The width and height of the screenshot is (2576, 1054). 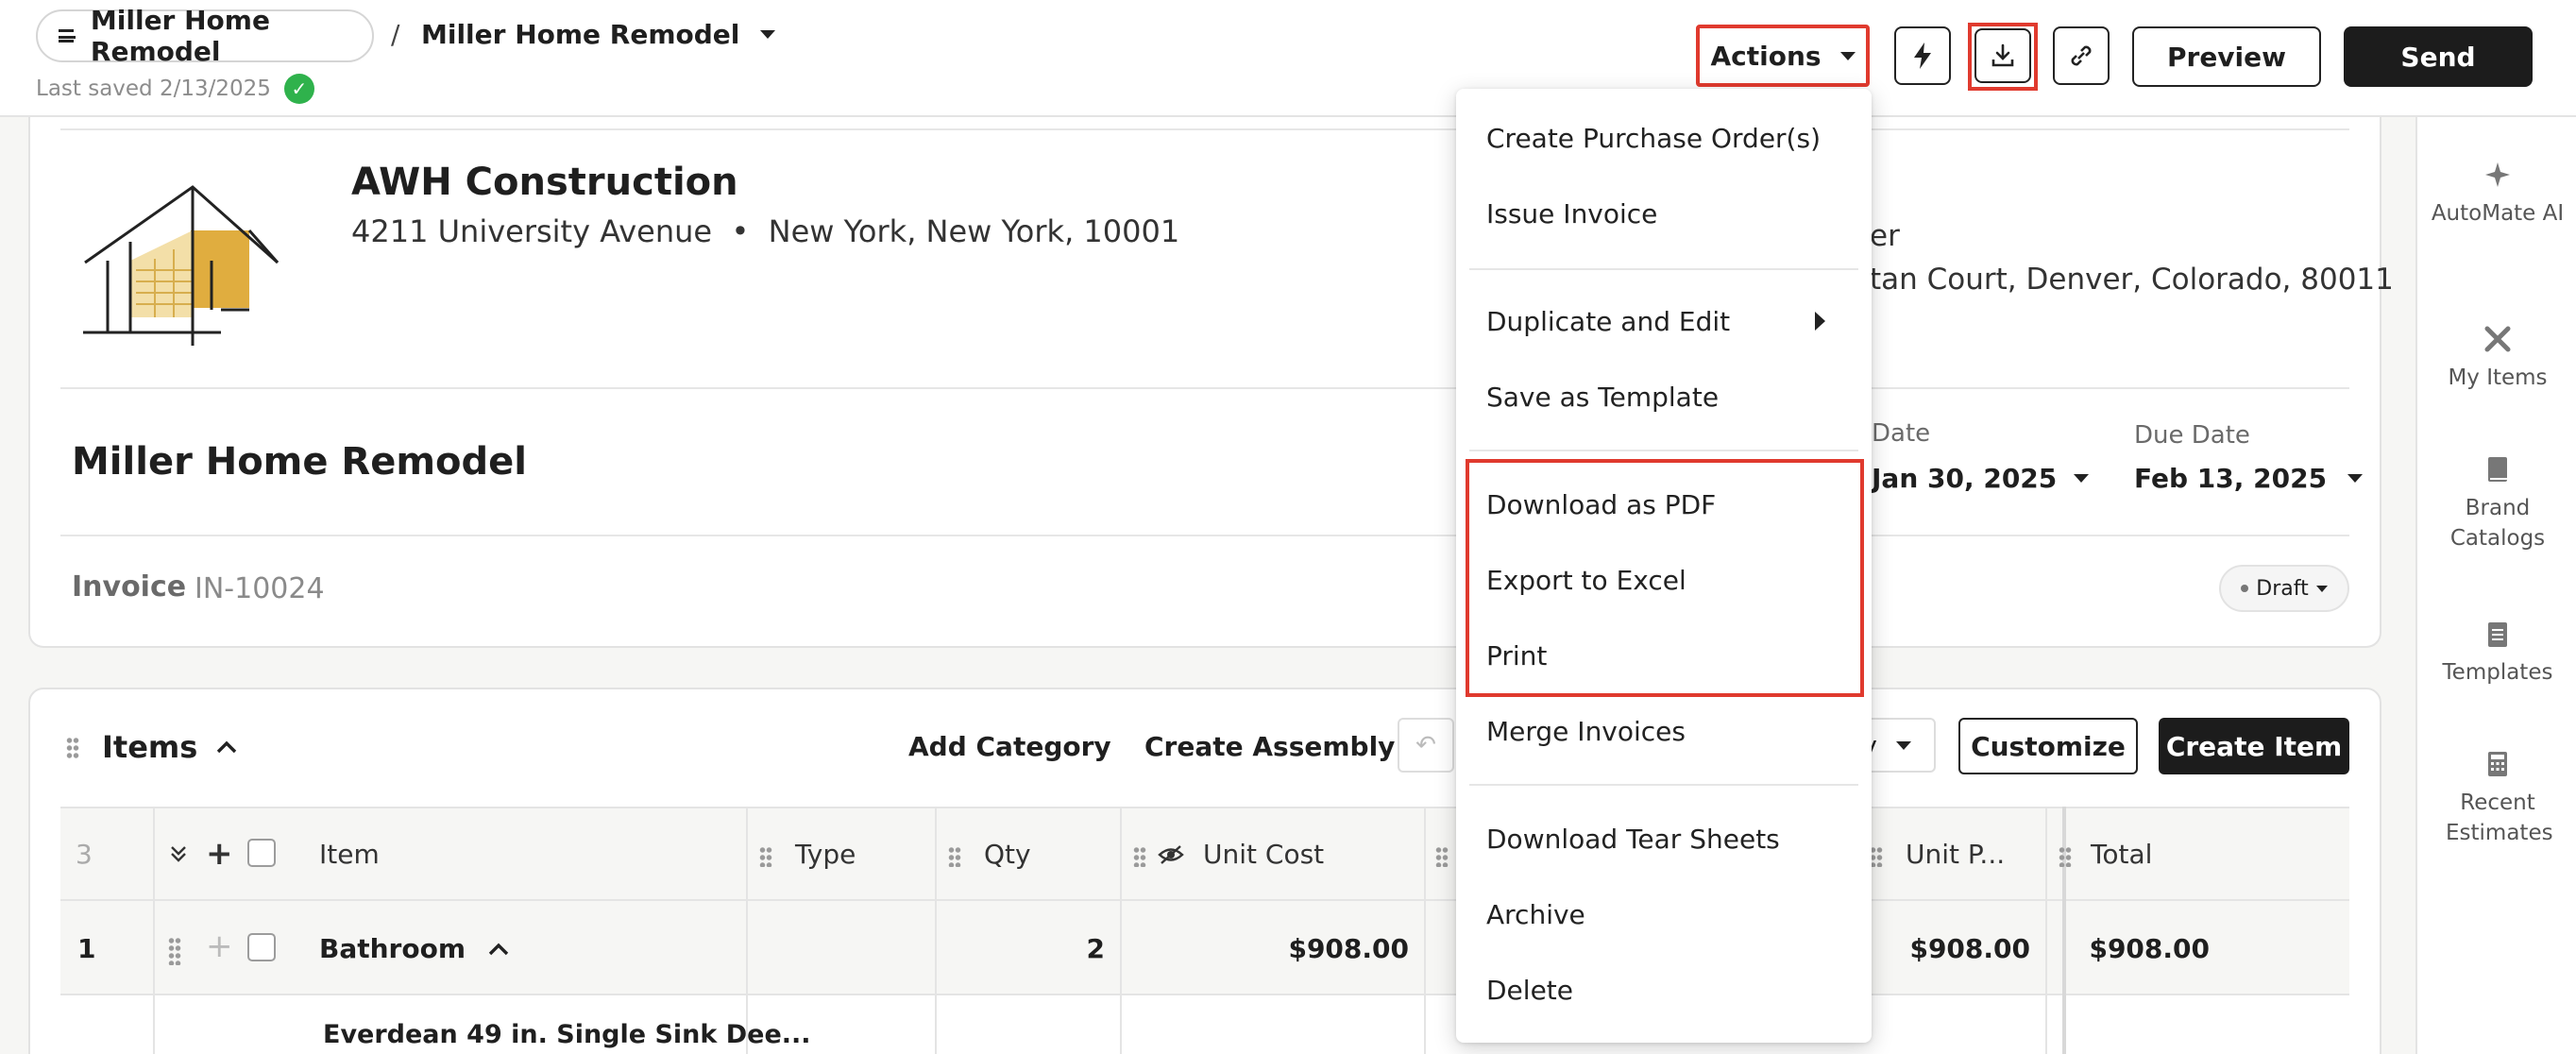 What do you see at coordinates (129, 587) in the screenshot?
I see `invoice-label: Invoice` at bounding box center [129, 587].